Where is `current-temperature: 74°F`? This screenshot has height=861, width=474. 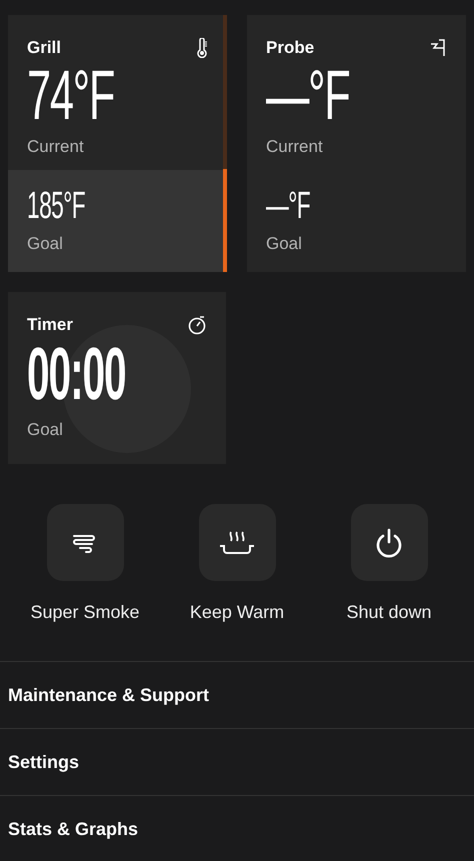 current-temperature: 74°F is located at coordinates (70, 95).